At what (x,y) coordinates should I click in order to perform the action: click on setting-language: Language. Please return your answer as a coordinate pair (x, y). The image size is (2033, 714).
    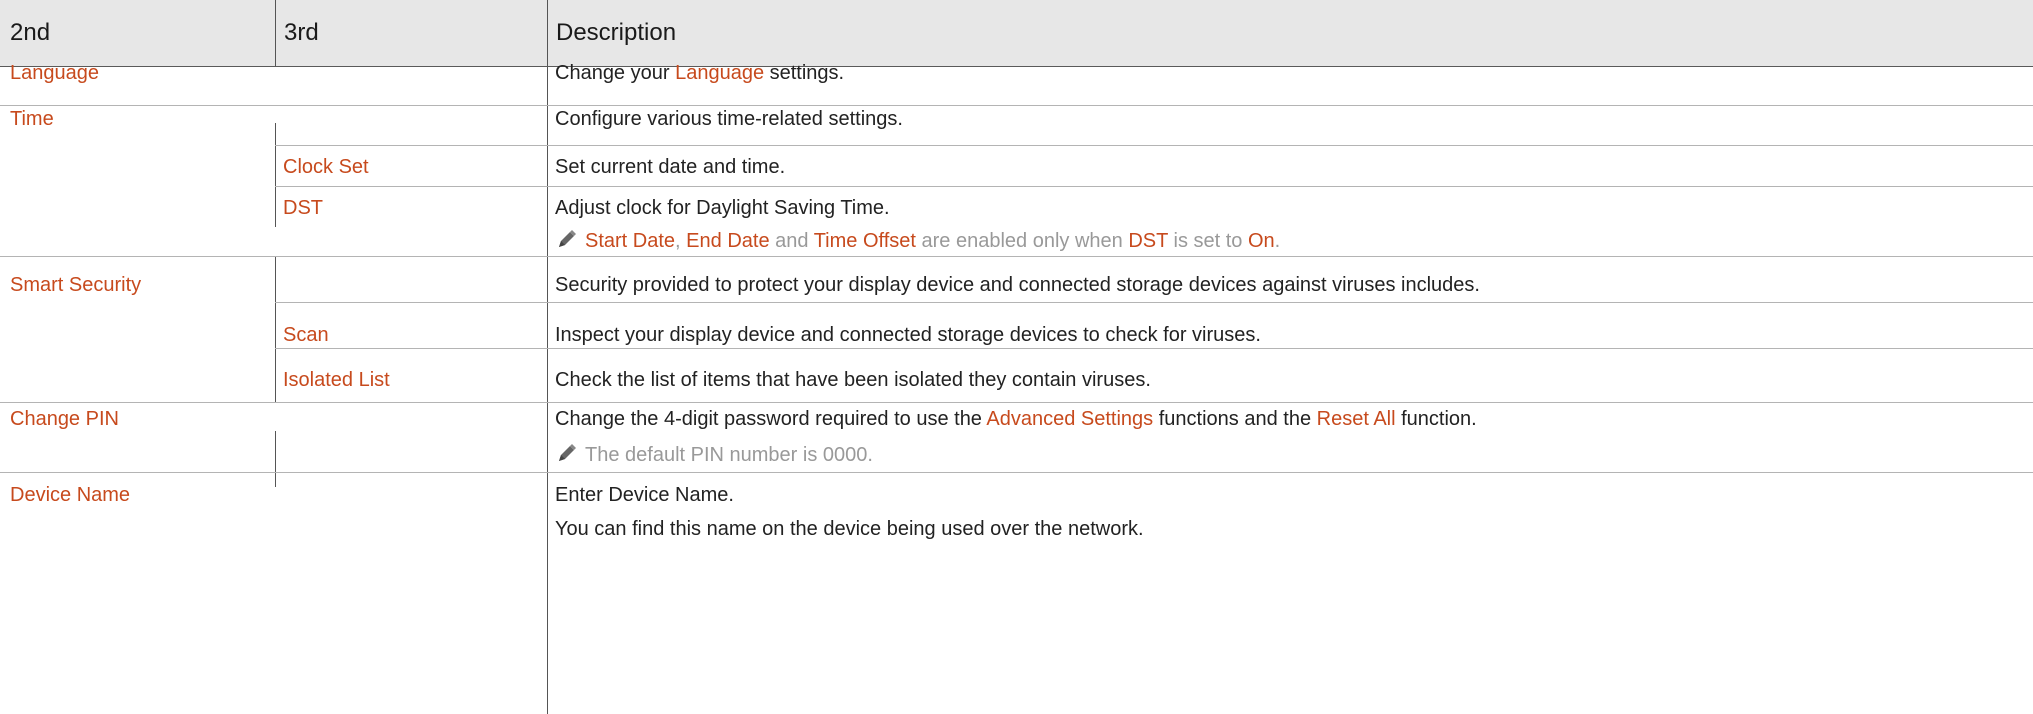
    Looking at the image, I should click on (54, 73).